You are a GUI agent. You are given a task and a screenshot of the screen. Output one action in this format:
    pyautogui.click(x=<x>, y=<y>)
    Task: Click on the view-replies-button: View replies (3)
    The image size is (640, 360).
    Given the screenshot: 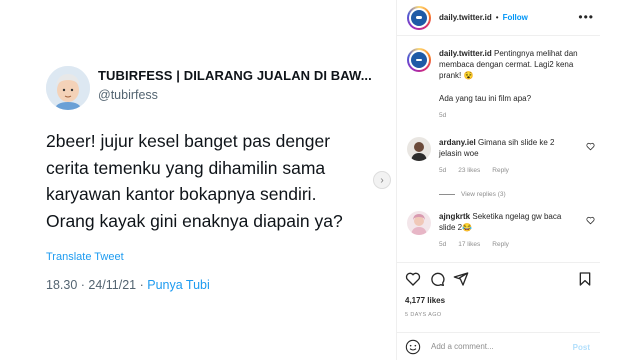 What is the action you would take?
    pyautogui.click(x=472, y=194)
    